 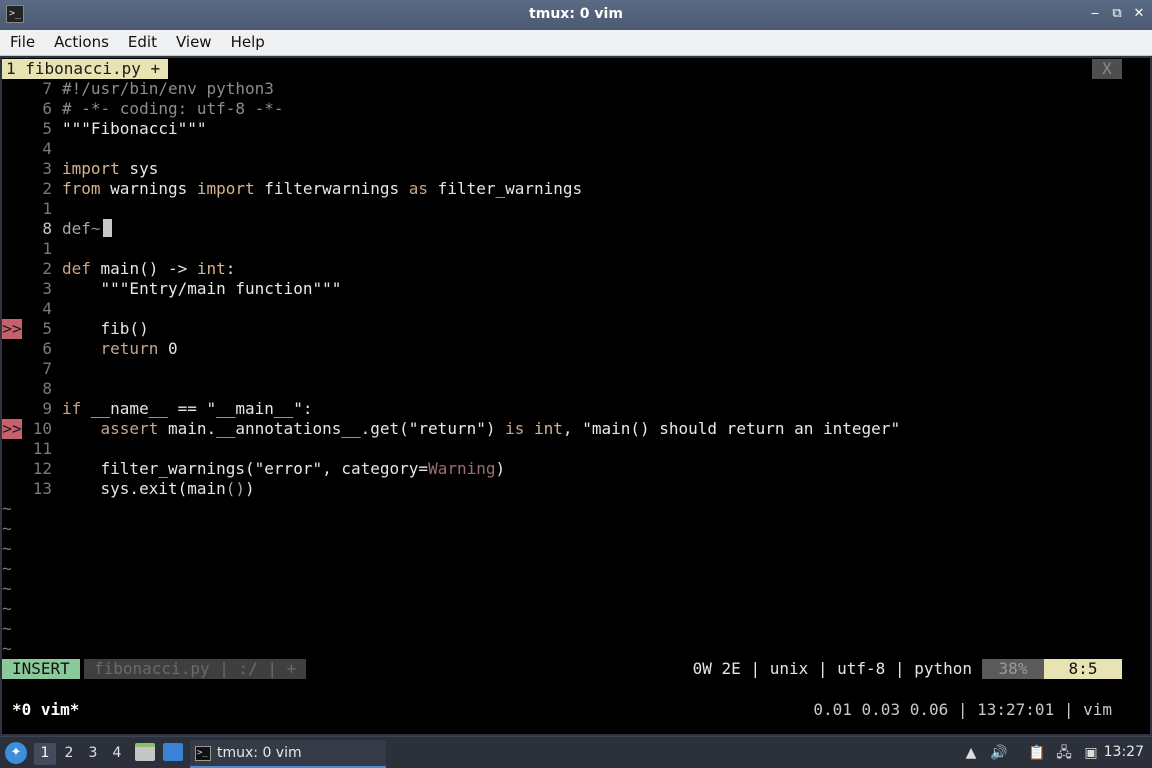 I want to click on terminal-task-icon: >_, so click(x=203, y=753).